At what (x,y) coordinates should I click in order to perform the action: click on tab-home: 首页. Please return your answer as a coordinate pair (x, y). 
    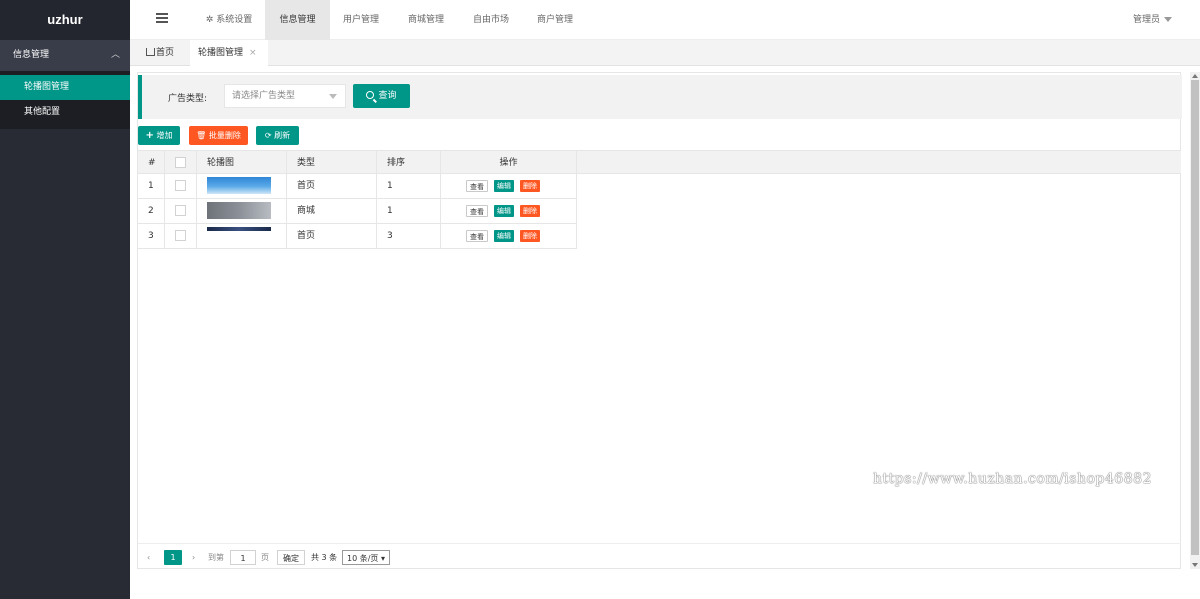
    Looking at the image, I should click on (160, 53).